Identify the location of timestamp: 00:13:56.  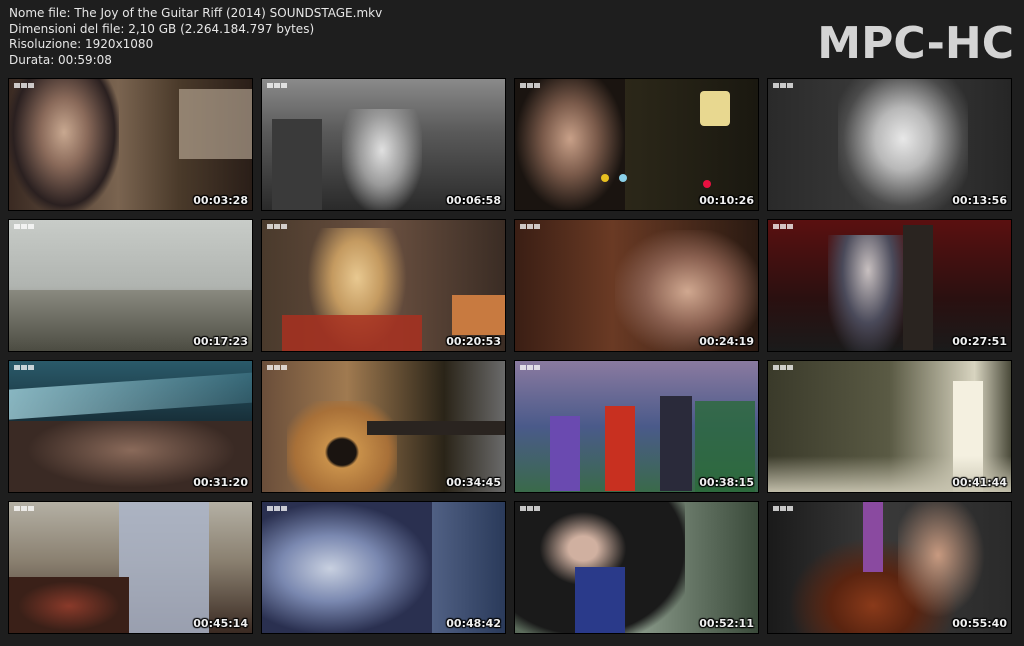
(979, 200).